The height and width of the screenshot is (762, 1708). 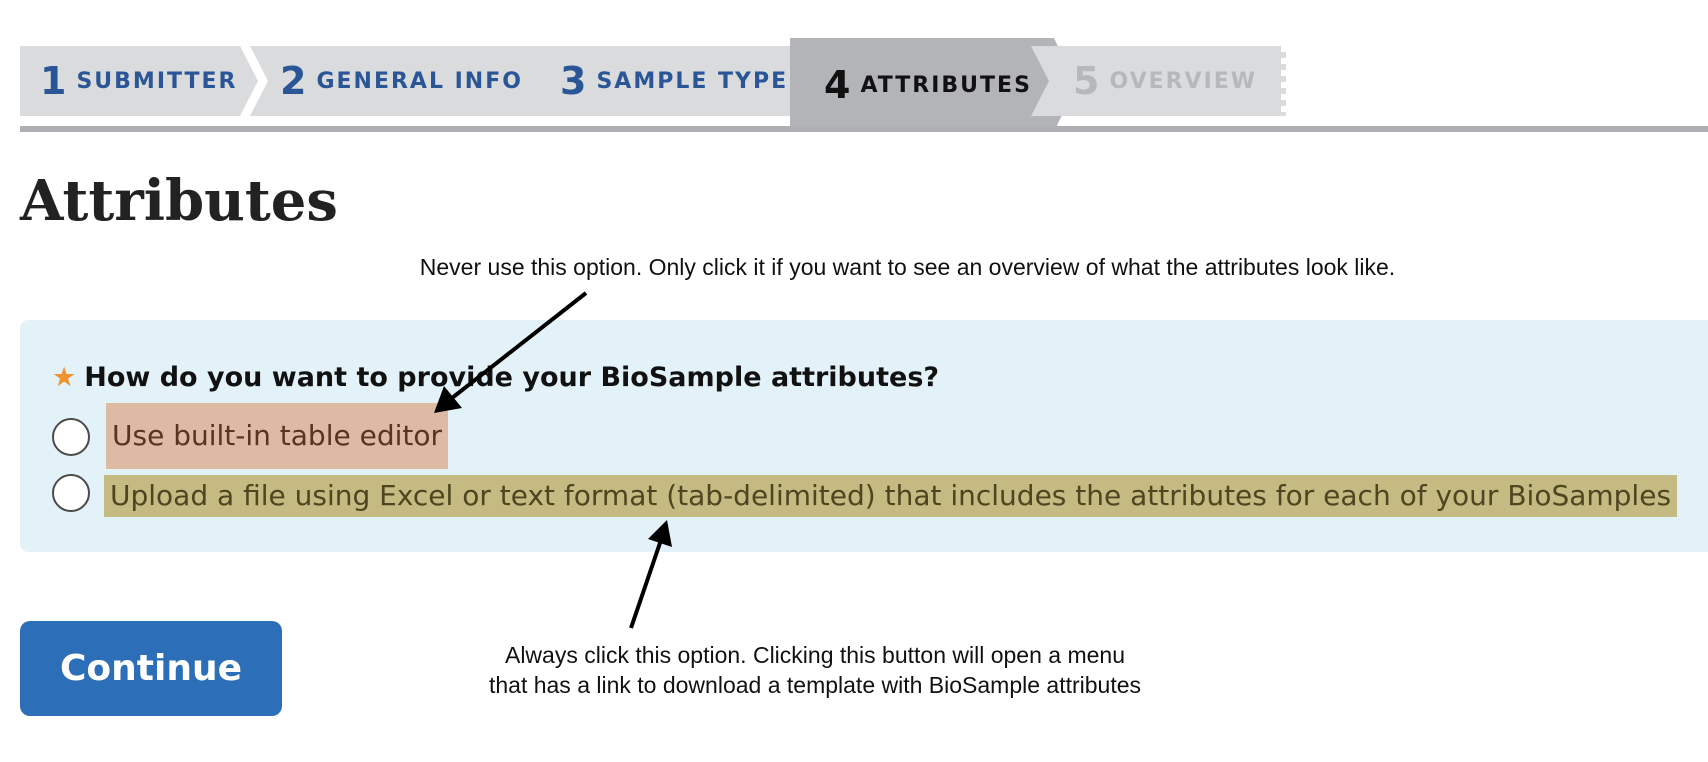 What do you see at coordinates (1183, 81) in the screenshot?
I see `step-label: OVERVIEW` at bounding box center [1183, 81].